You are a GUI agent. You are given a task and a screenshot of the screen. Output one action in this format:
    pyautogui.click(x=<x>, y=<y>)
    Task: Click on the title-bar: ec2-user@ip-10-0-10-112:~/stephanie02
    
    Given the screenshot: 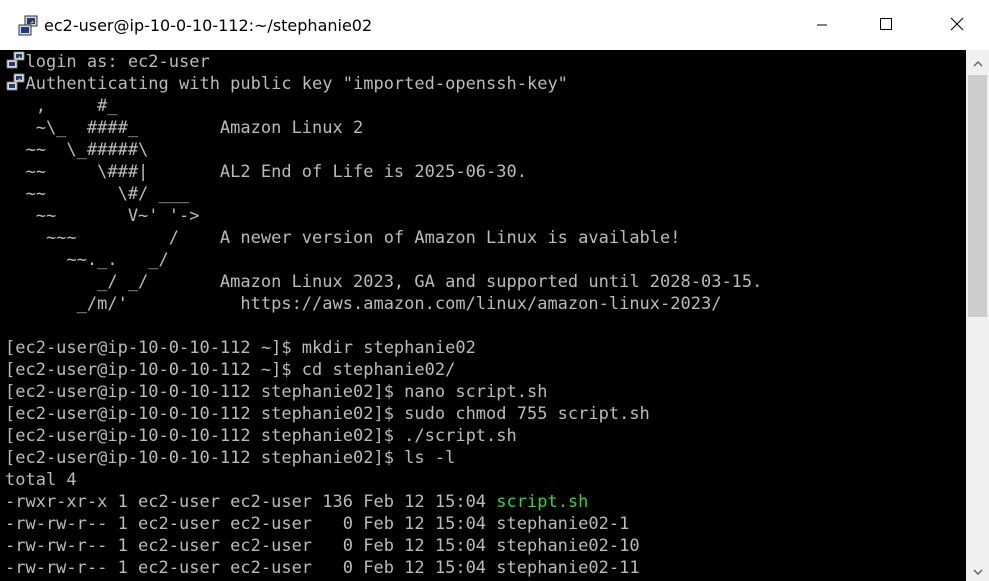 What is the action you would take?
    pyautogui.click(x=494, y=25)
    